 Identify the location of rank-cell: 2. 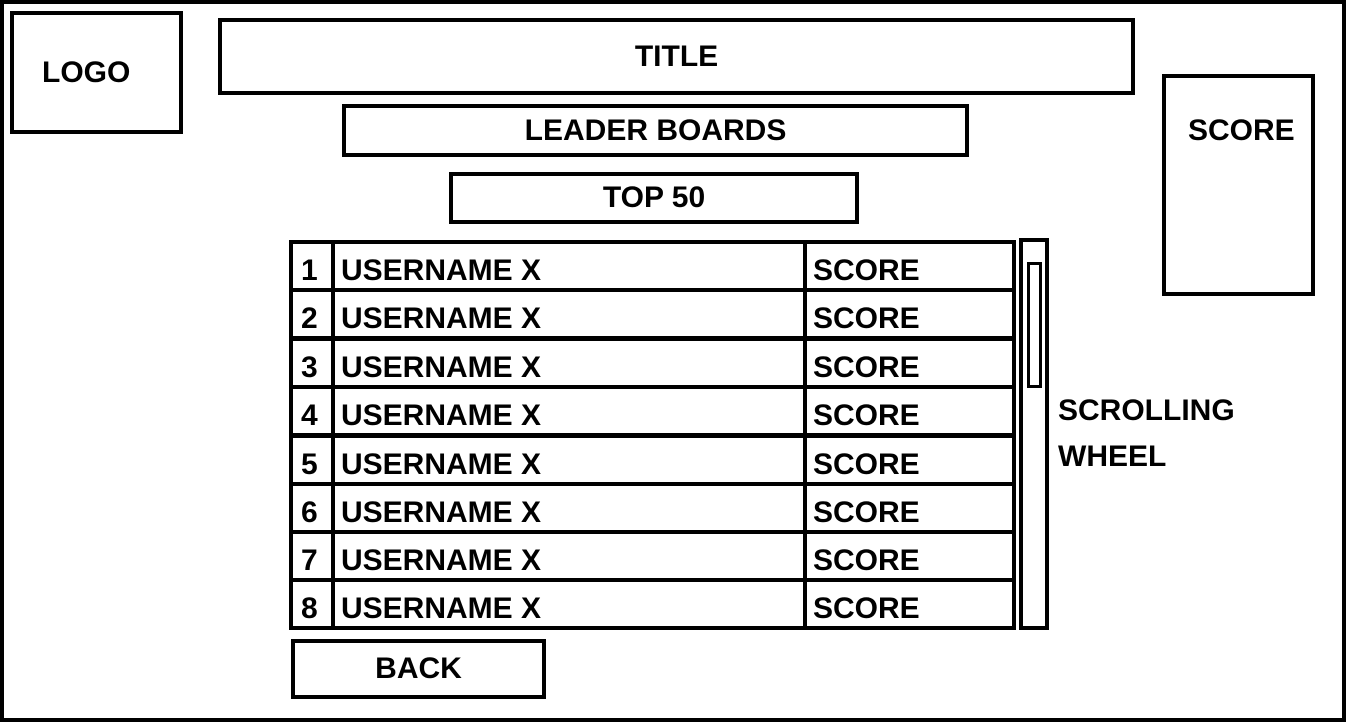
(312, 314).